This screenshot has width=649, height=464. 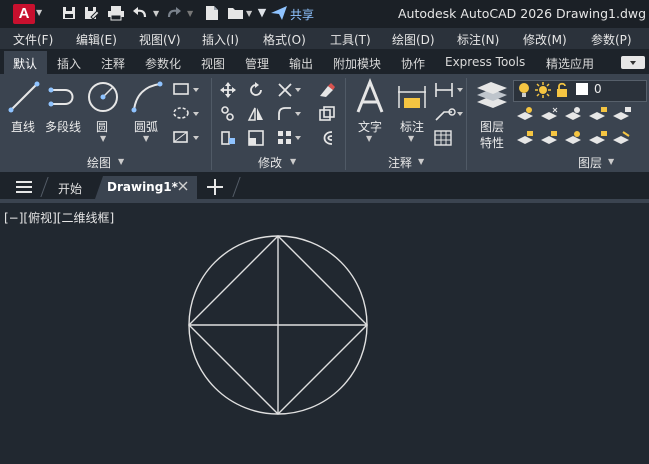 I want to click on drawing-geometry, so click(x=278, y=325).